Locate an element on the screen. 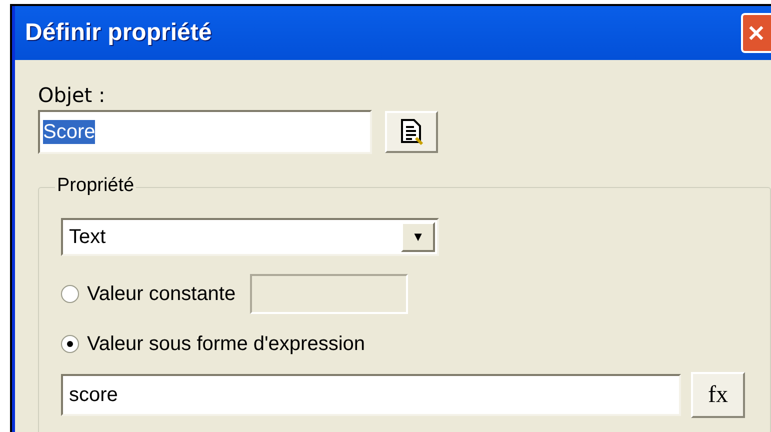  property-dropdown: Text ▼ is located at coordinates (250, 237).